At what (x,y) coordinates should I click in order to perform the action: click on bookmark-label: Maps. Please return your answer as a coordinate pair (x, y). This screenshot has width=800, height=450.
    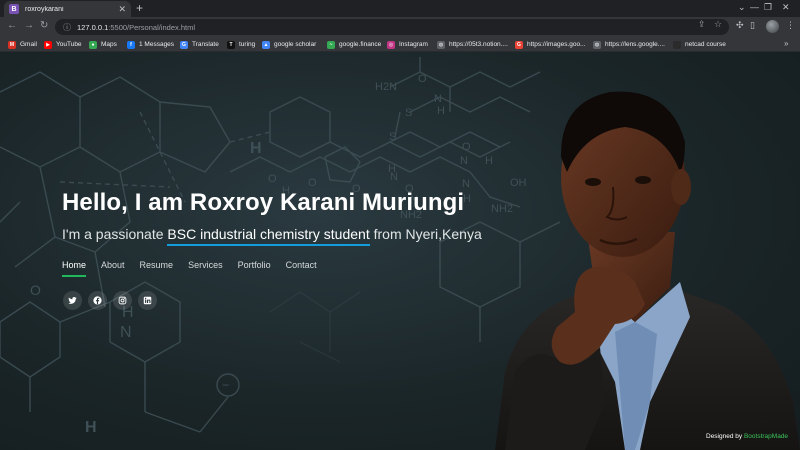
    Looking at the image, I should click on (109, 44).